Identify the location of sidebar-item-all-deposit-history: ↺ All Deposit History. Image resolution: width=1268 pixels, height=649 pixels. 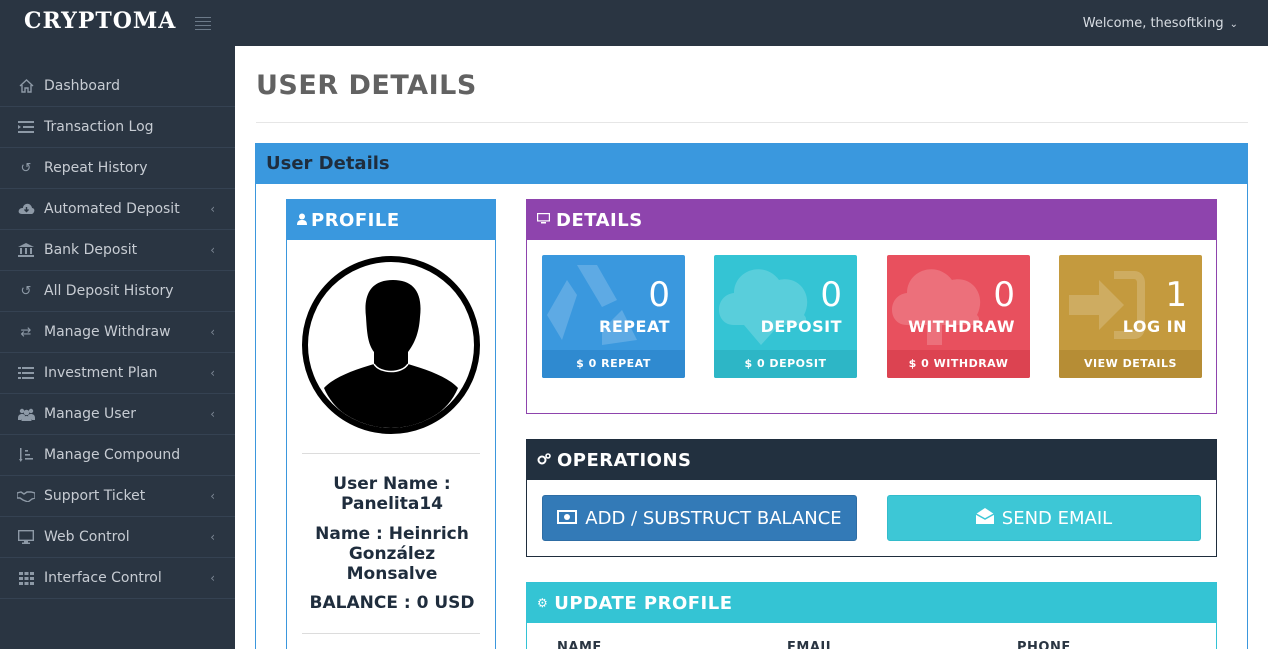
(117, 291).